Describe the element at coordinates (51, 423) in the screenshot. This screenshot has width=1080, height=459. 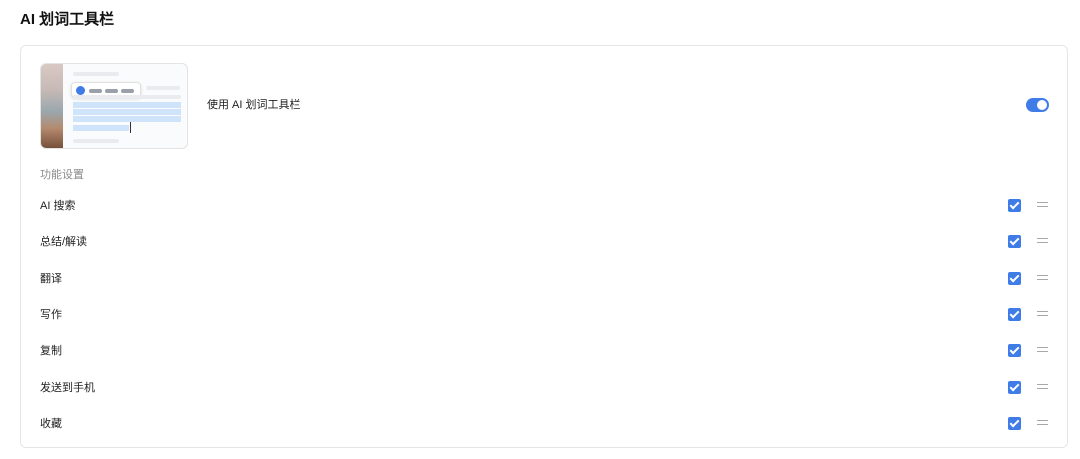
I see `feature-label: 收藏` at that location.